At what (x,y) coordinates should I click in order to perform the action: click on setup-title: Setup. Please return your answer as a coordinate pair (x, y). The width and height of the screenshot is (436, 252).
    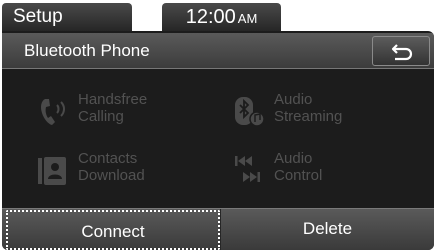
    Looking at the image, I should click on (67, 17).